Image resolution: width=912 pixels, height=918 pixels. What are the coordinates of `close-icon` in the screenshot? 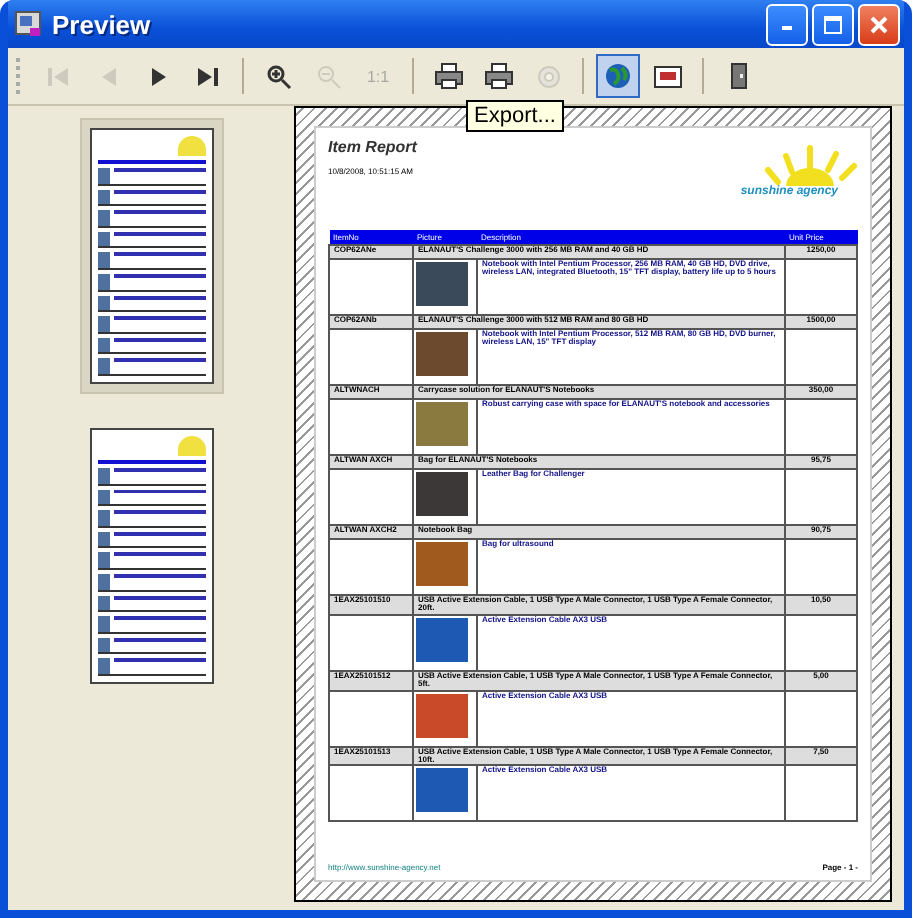 It's located at (879, 24).